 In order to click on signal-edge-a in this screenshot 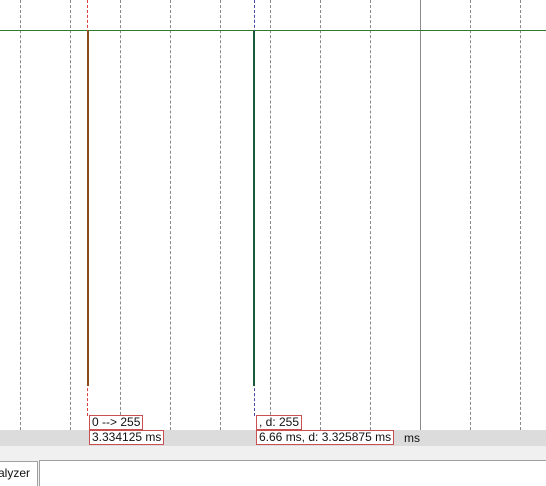, I will do `click(88, 208)`.